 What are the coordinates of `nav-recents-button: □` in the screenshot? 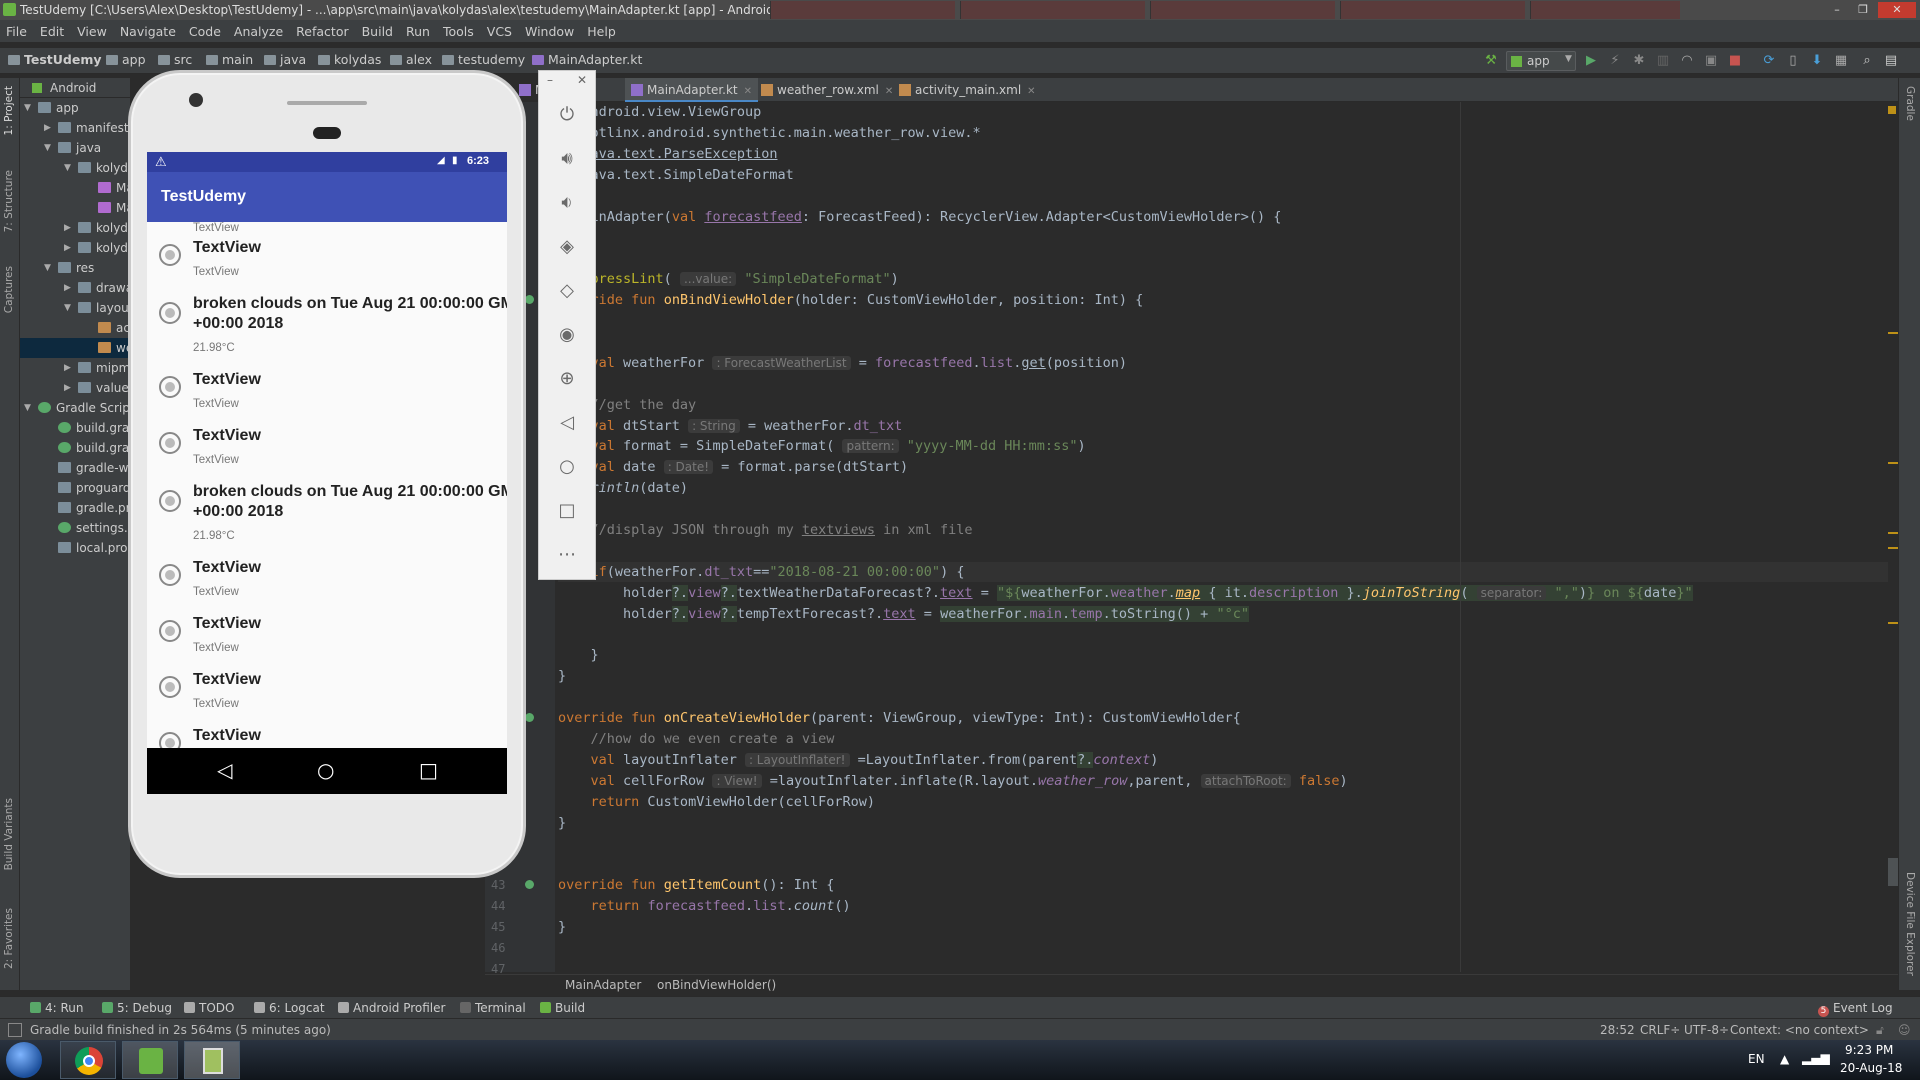 It's located at (428, 770).